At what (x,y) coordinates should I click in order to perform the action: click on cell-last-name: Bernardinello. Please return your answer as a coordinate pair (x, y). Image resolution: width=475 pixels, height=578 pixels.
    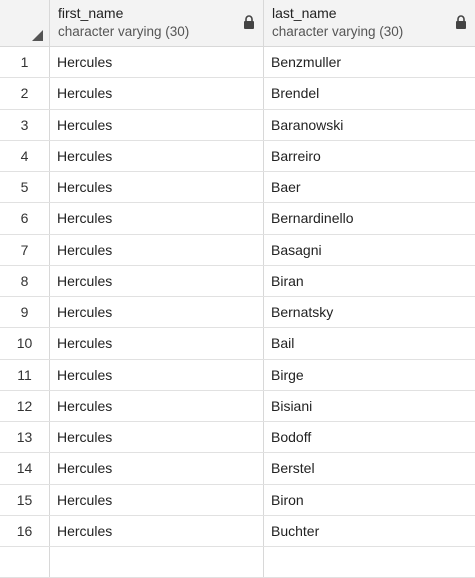
    Looking at the image, I should click on (369, 218).